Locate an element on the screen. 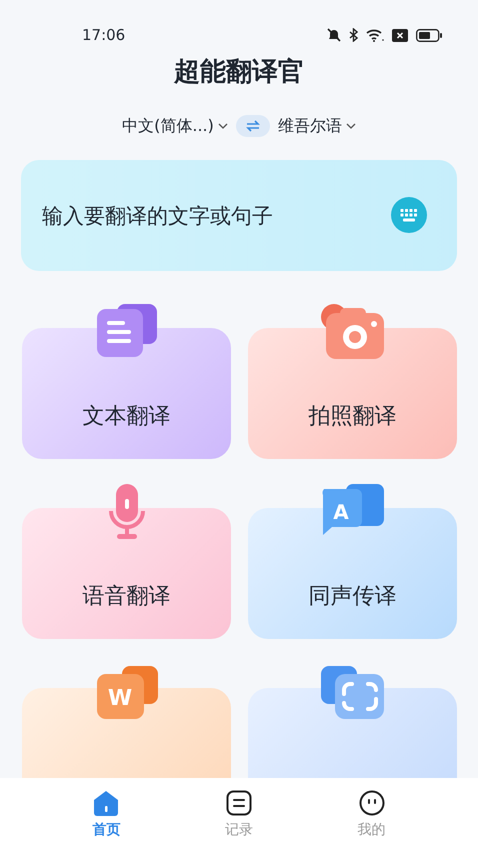  wifi-icon is located at coordinates (375, 35).